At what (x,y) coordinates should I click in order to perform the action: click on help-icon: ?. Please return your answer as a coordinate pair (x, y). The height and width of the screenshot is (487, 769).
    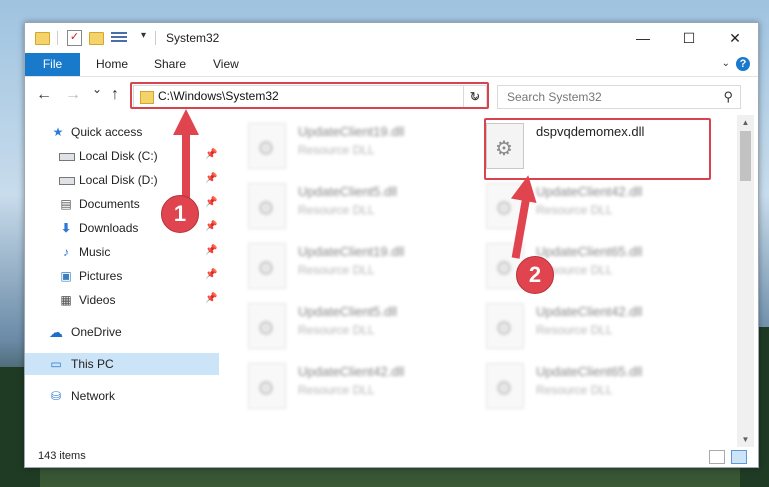
    Looking at the image, I should click on (743, 64).